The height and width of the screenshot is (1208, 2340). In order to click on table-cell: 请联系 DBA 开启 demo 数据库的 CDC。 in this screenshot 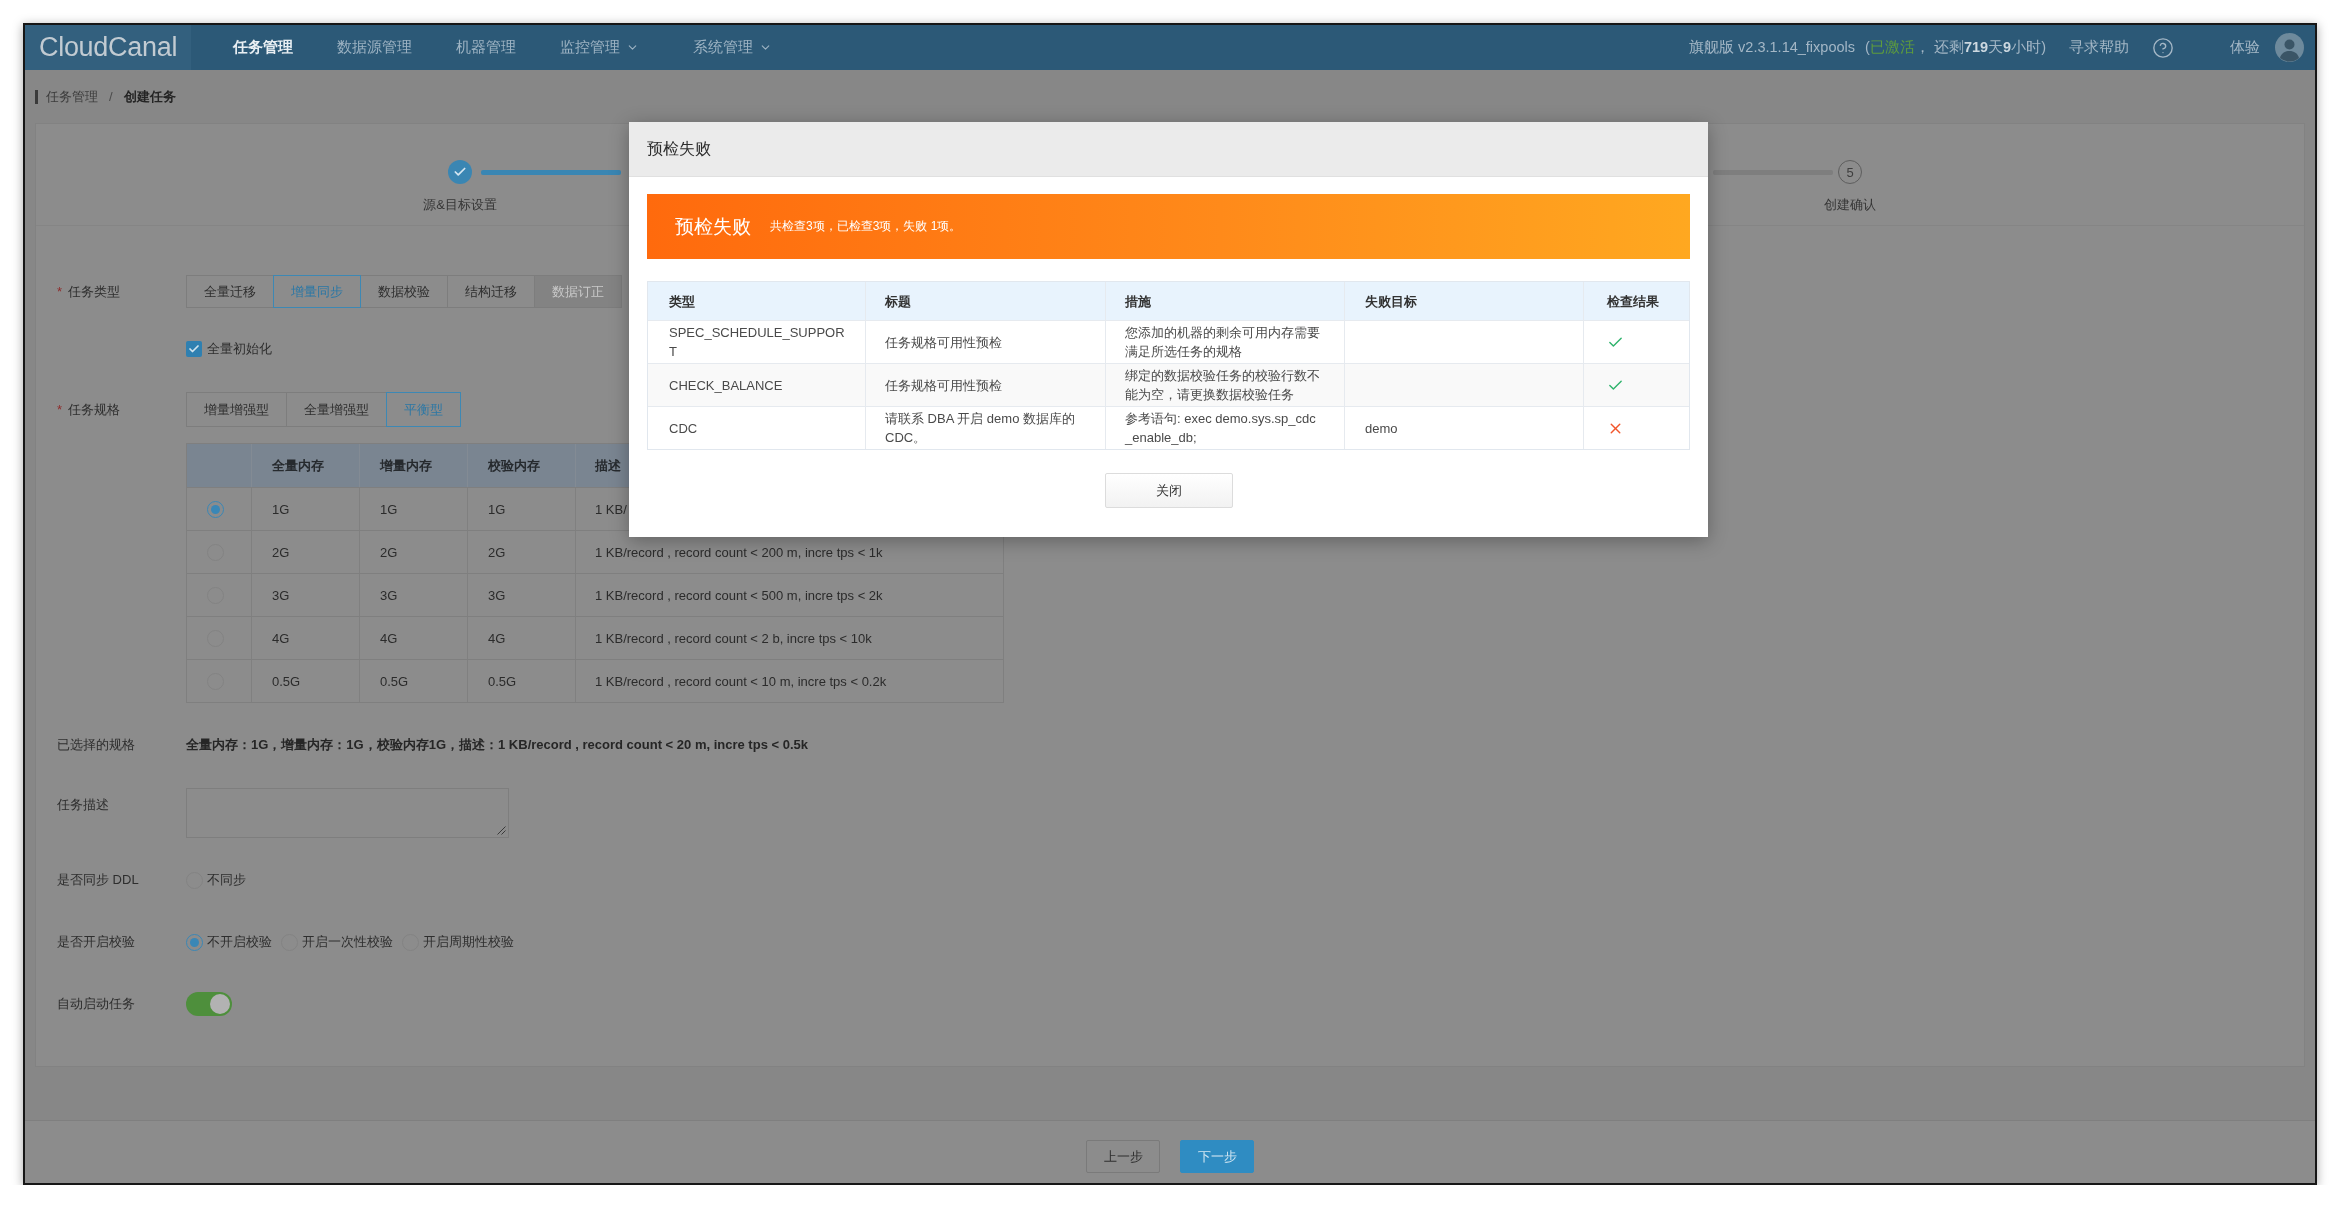, I will do `click(986, 428)`.